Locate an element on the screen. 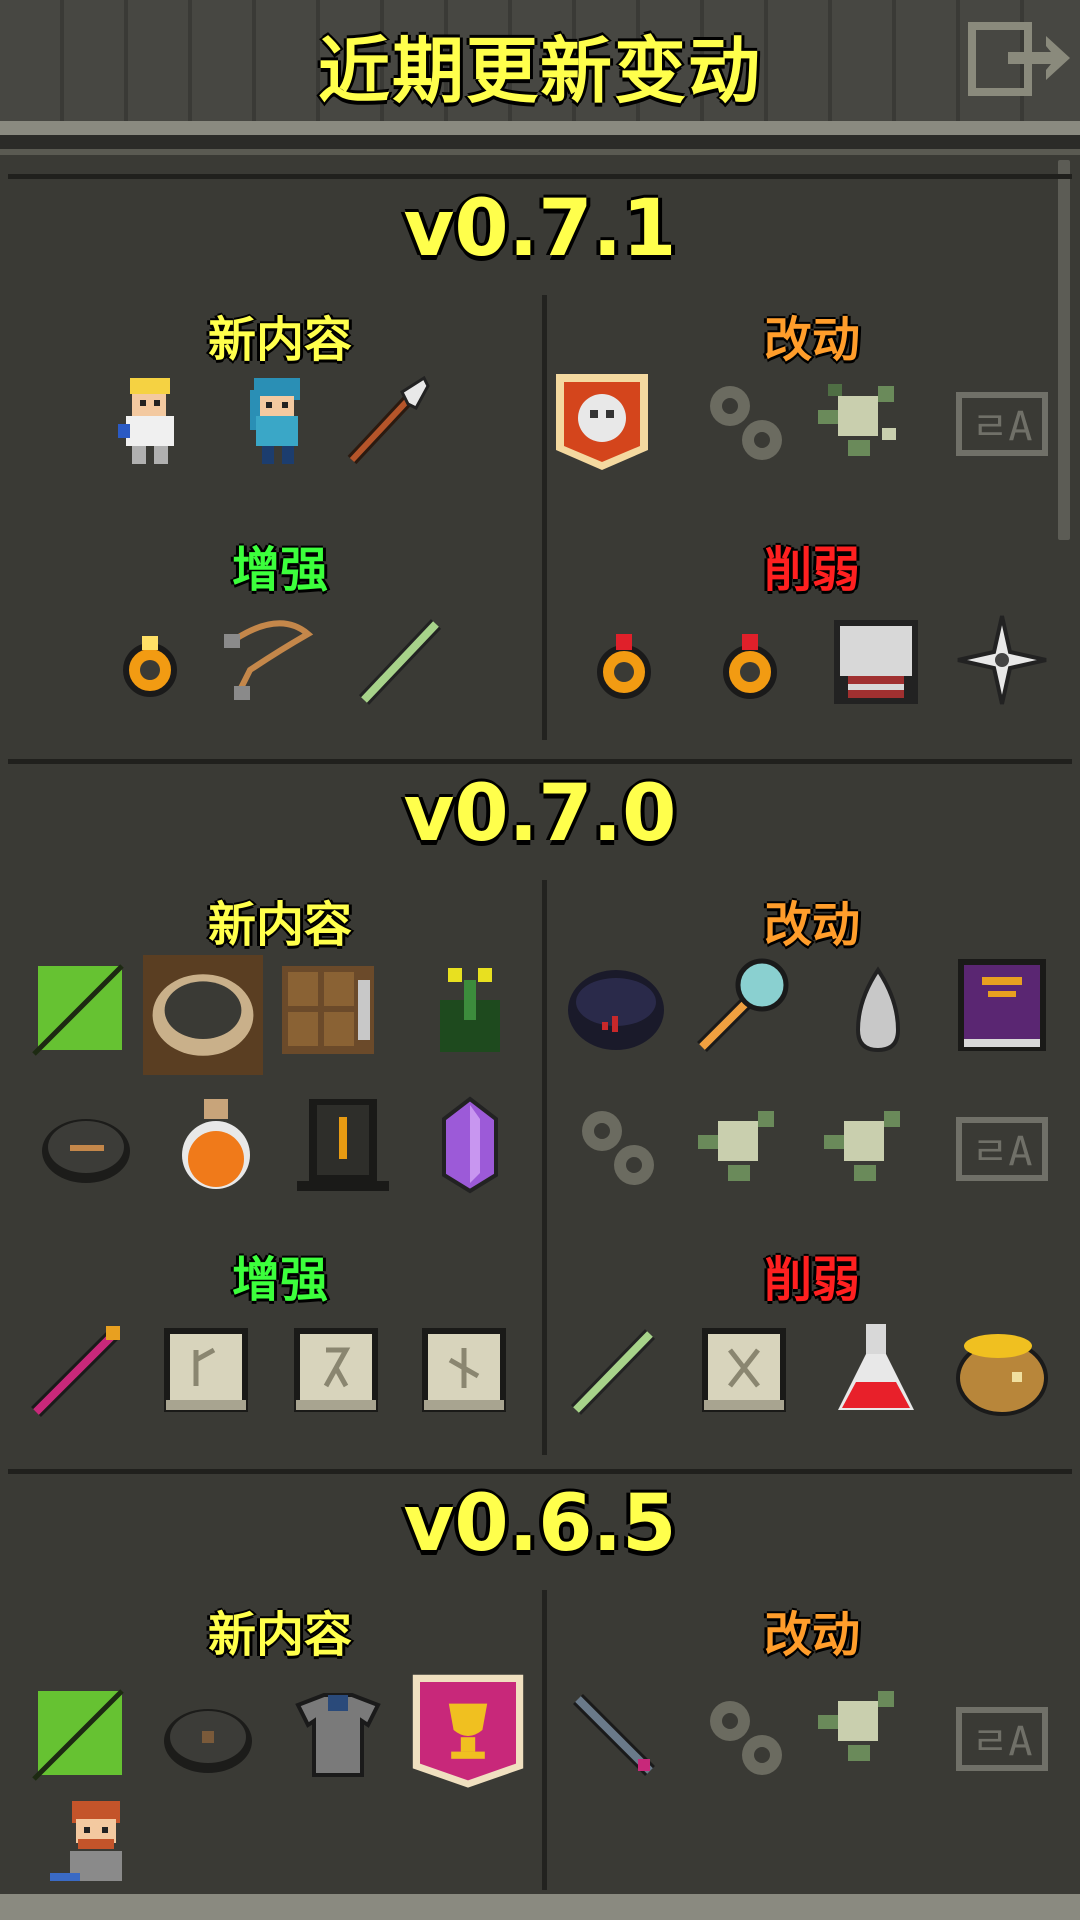 Image resolution: width=1080 pixels, height=1920 pixels. scroll-rune-2-icon is located at coordinates (336, 1370).